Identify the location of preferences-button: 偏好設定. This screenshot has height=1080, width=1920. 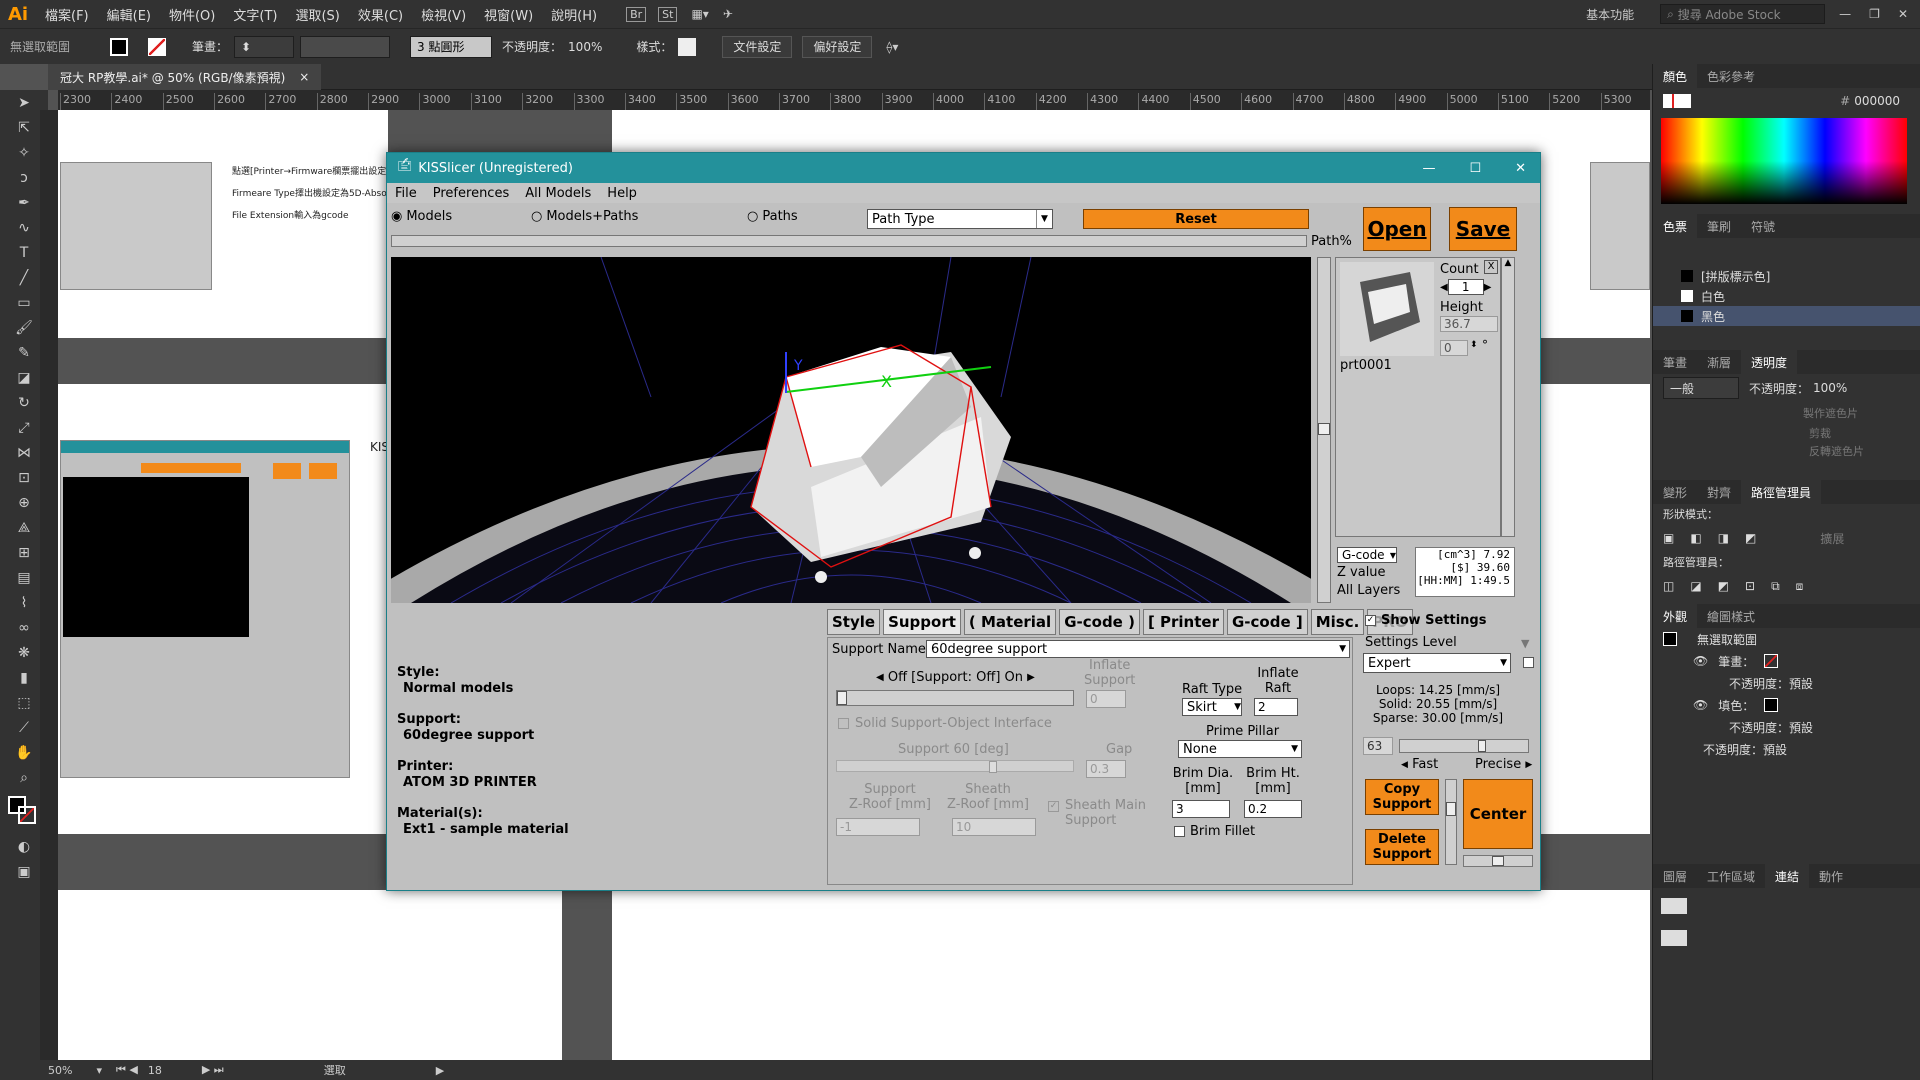
(837, 46).